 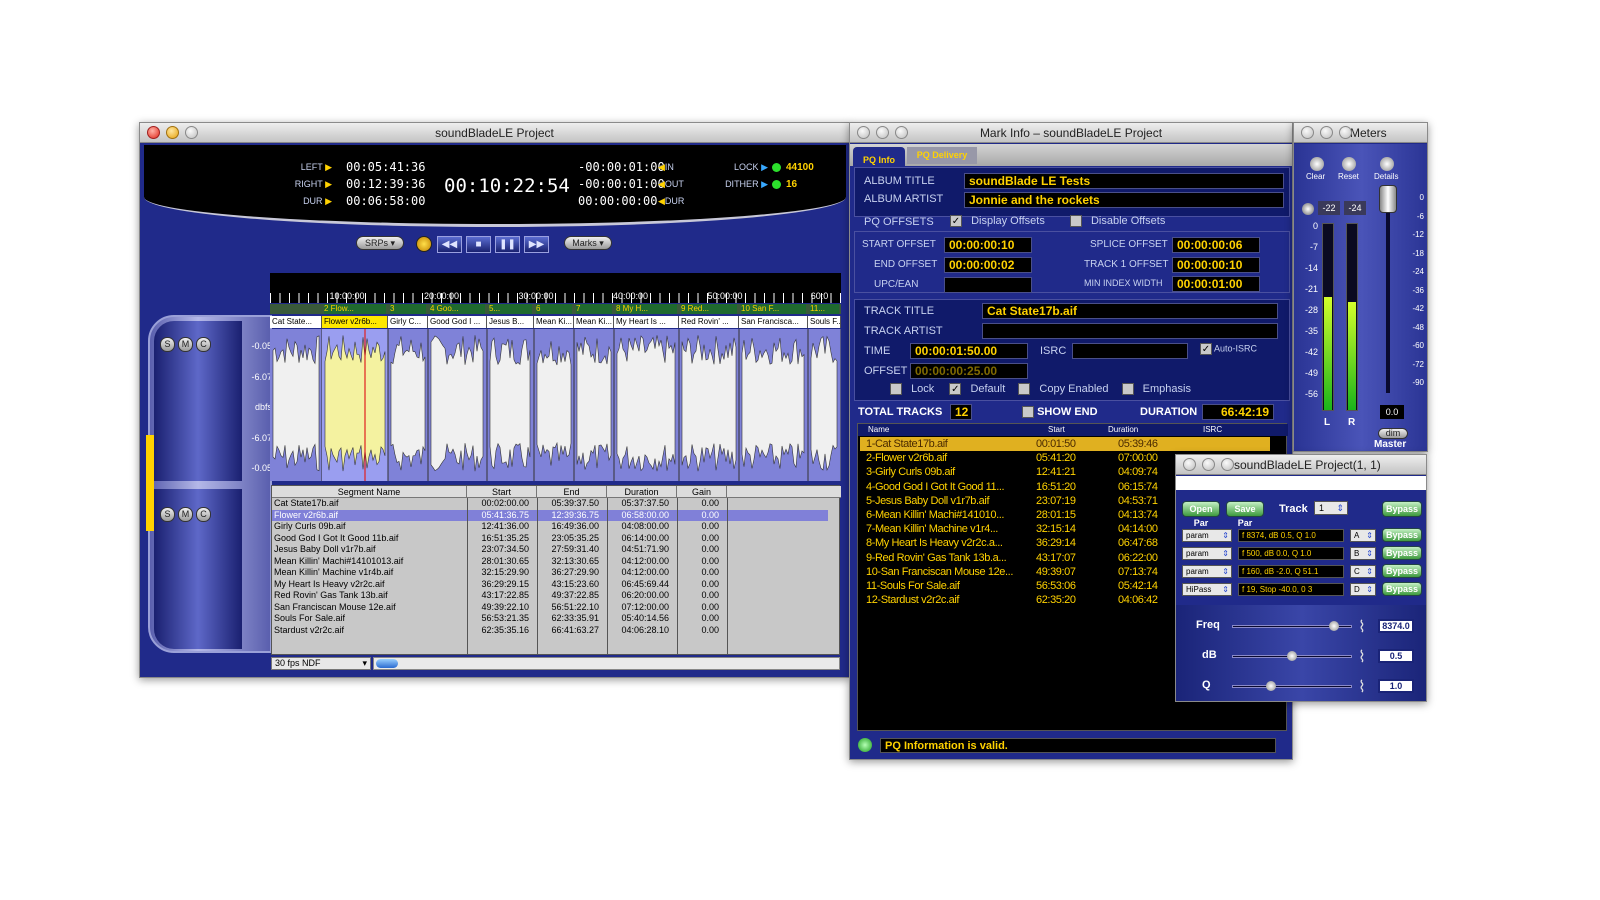 What do you see at coordinates (1402, 509) in the screenshot?
I see `bypass-all-button: Bypass` at bounding box center [1402, 509].